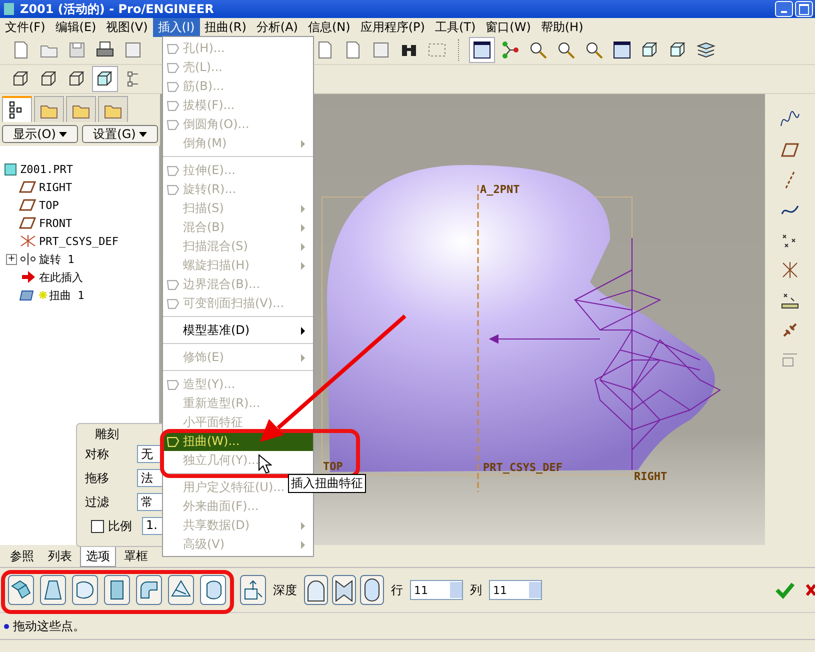 Image resolution: width=815 pixels, height=652 pixels. What do you see at coordinates (651, 476) in the screenshot?
I see `datum-label: RIGHT` at bounding box center [651, 476].